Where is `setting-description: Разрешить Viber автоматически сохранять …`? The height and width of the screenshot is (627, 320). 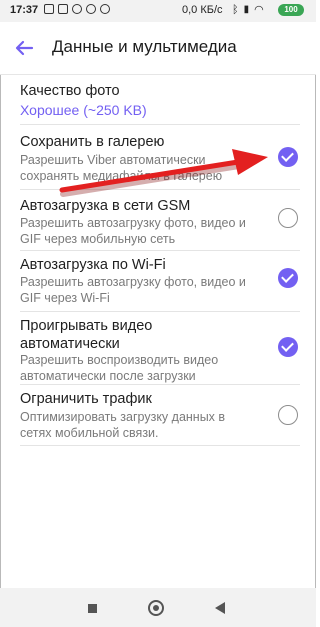
setting-description: Разрешить Viber автоматически сохранять … is located at coordinates (140, 168).